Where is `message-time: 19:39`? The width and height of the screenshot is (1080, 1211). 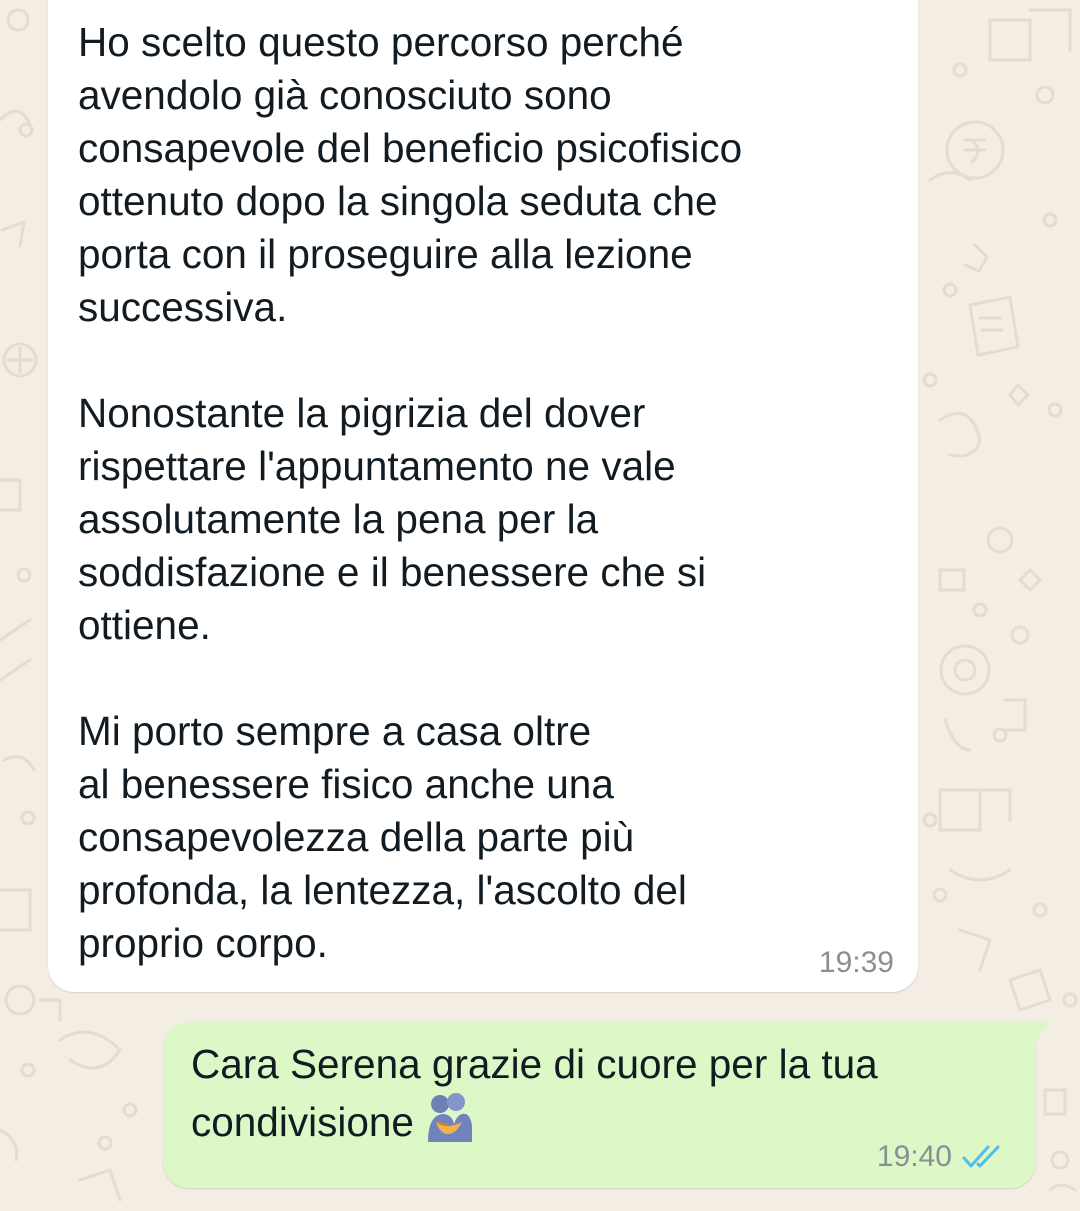
message-time: 19:39 is located at coordinates (856, 962).